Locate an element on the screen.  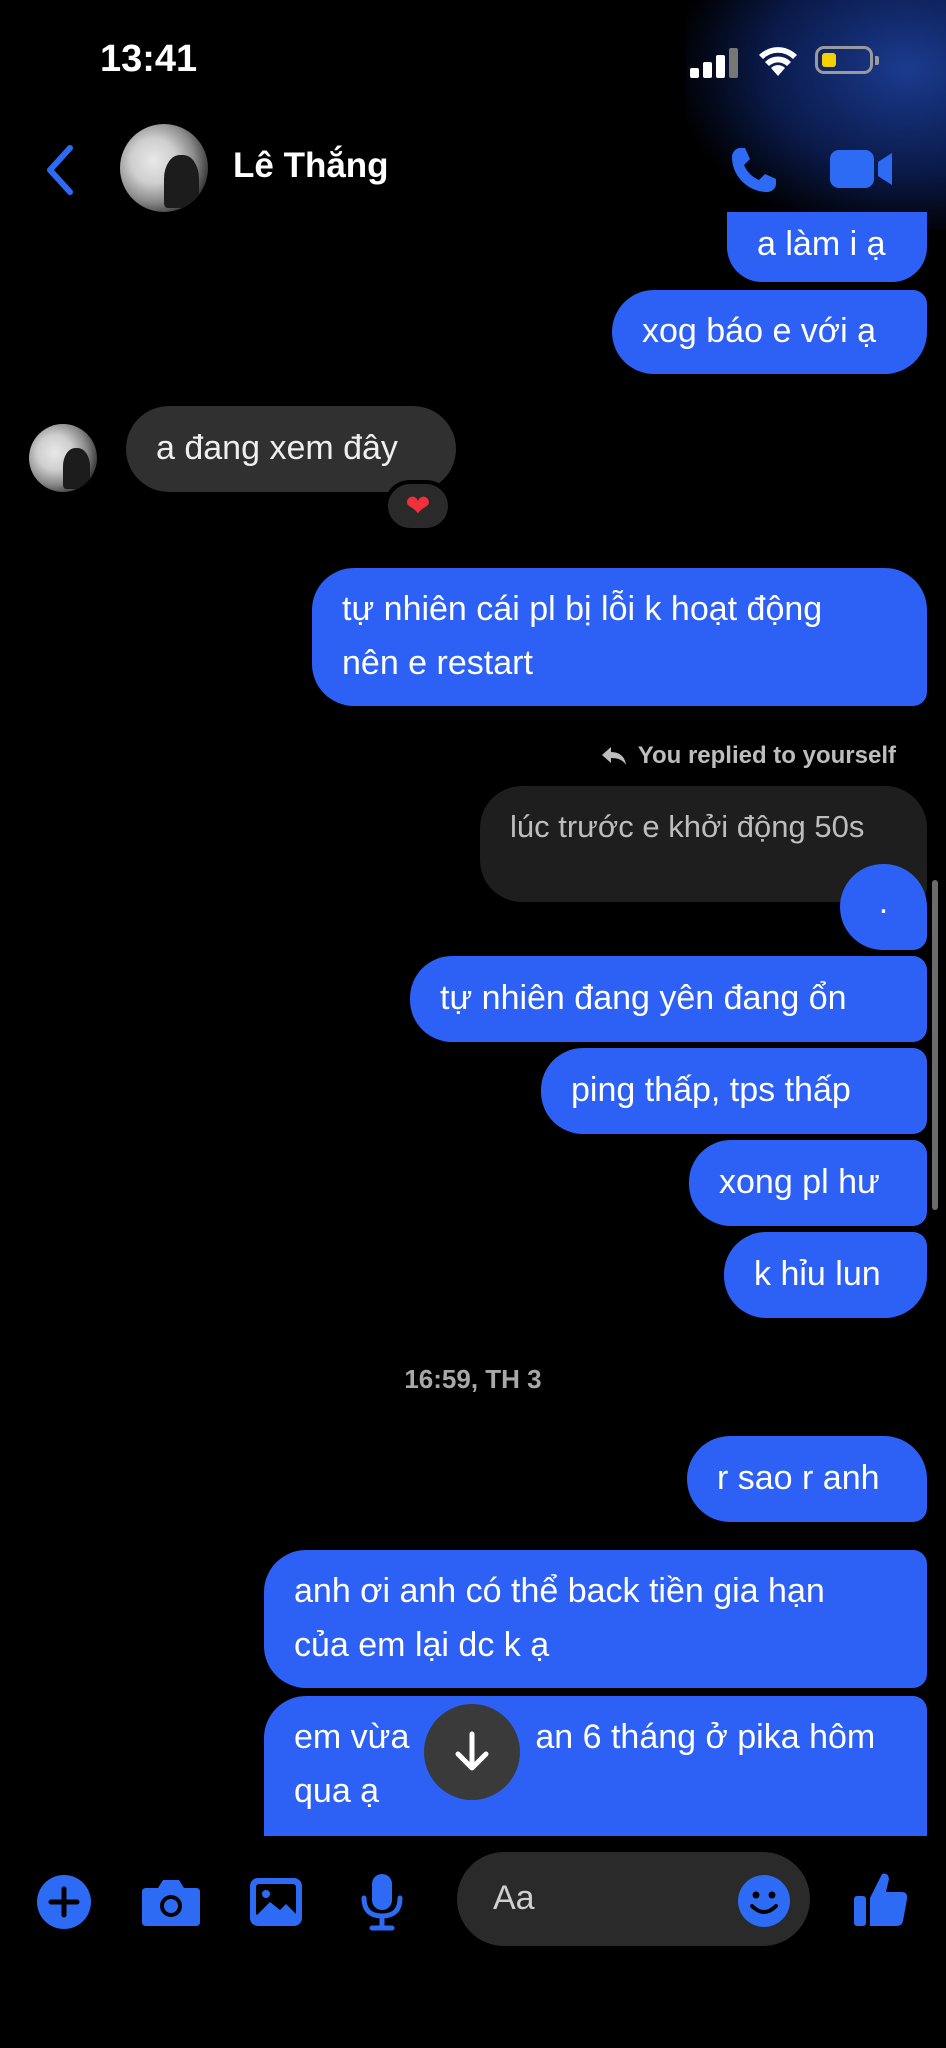
reply-arrow-icon is located at coordinates (613, 756).